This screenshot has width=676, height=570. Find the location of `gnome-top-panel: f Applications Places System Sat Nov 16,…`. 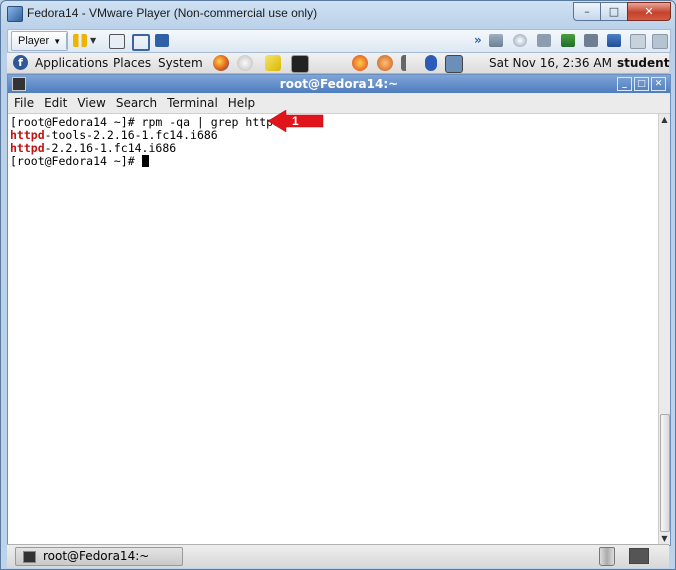

gnome-top-panel: f Applications Places System Sat Nov 16,… is located at coordinates (338, 63).